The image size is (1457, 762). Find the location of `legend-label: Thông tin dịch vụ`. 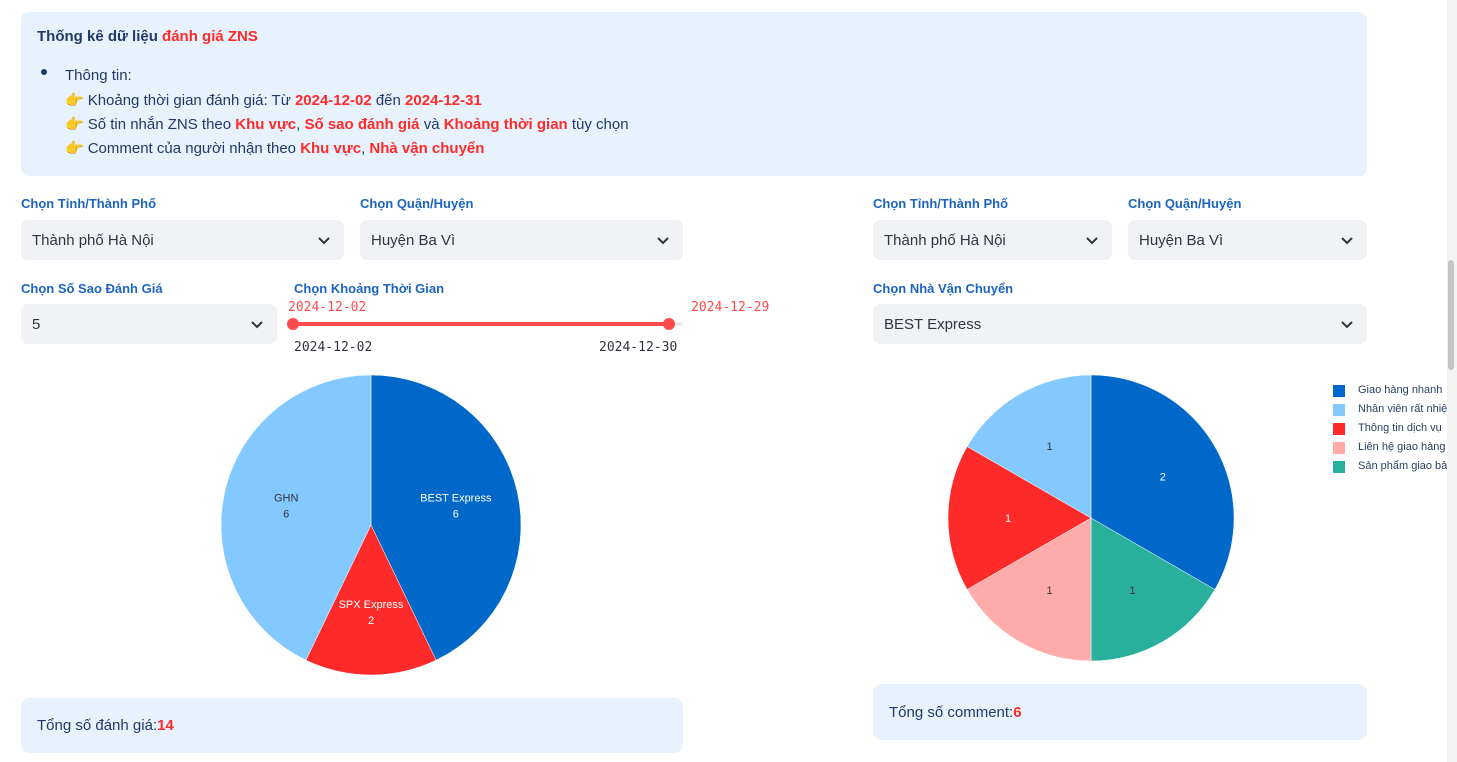

legend-label: Thông tin dịch vụ is located at coordinates (1400, 428).